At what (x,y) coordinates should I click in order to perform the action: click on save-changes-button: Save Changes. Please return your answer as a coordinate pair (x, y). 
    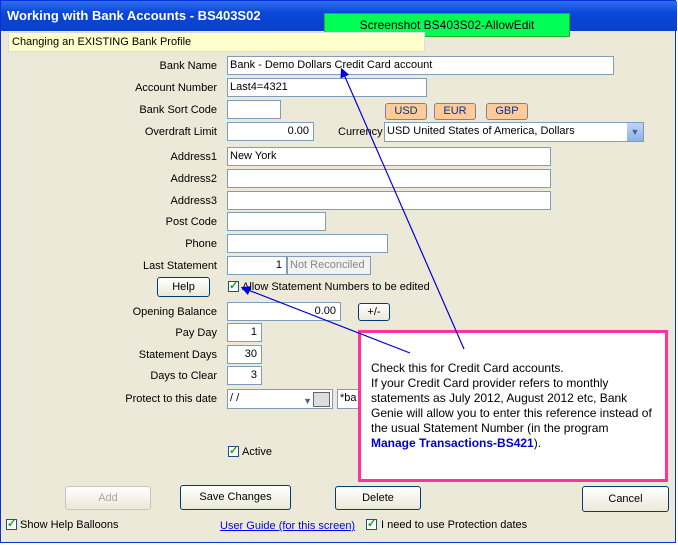
    Looking at the image, I should click on (235, 497).